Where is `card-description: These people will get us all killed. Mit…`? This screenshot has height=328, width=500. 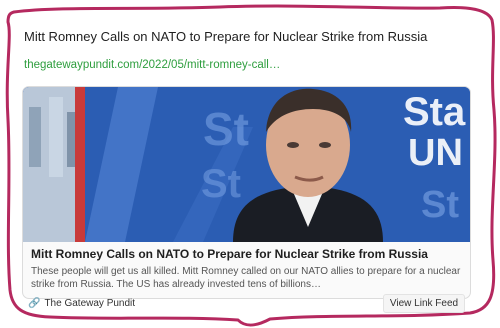
card-description: These people will get us all killed. Mit… is located at coordinates (246, 278).